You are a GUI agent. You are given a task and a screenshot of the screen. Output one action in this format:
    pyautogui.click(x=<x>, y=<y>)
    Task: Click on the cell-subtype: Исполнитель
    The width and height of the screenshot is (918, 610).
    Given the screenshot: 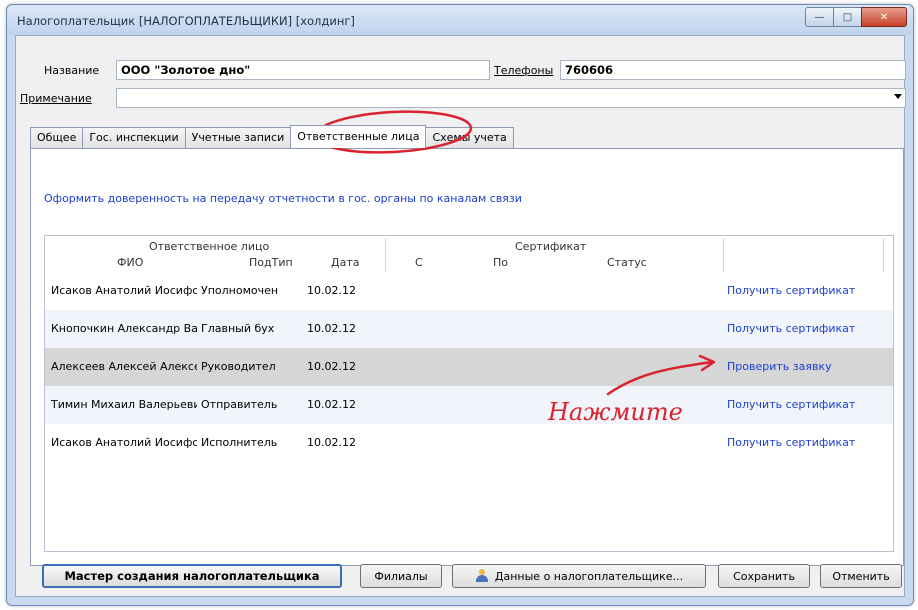 What is the action you would take?
    pyautogui.click(x=239, y=442)
    